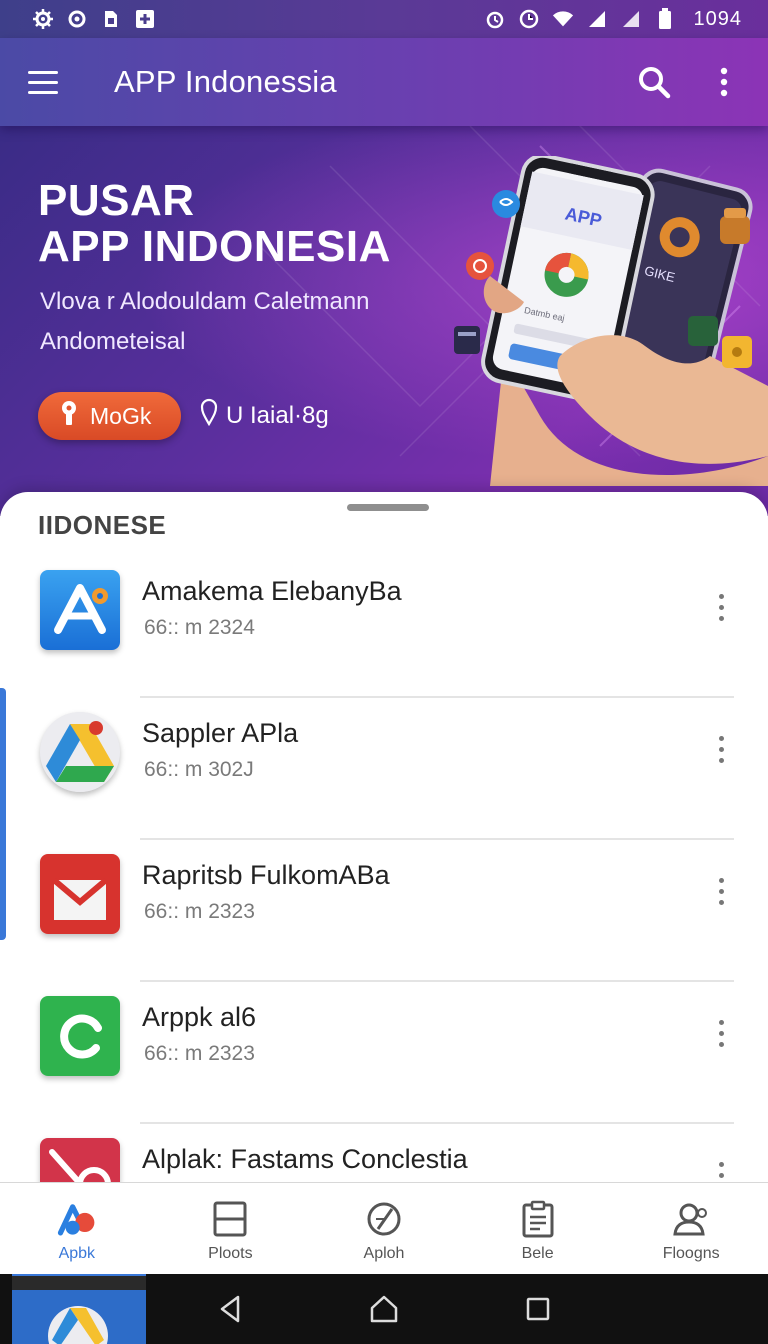 The image size is (768, 1344). I want to click on wifi-icon, so click(563, 19).